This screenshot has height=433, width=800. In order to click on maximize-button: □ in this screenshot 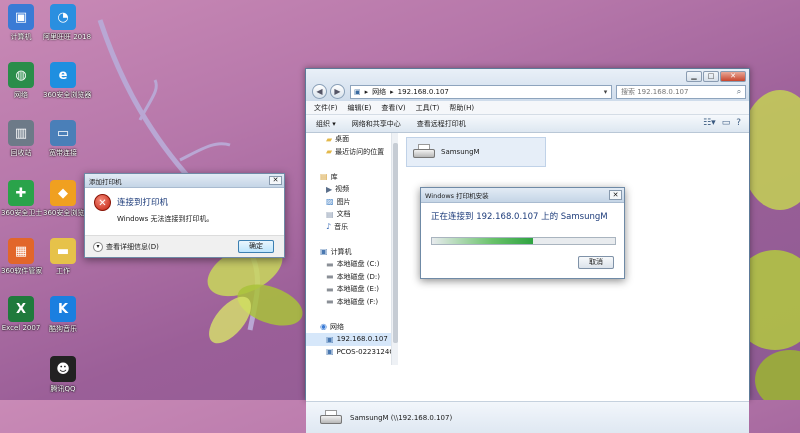, I will do `click(711, 76)`.